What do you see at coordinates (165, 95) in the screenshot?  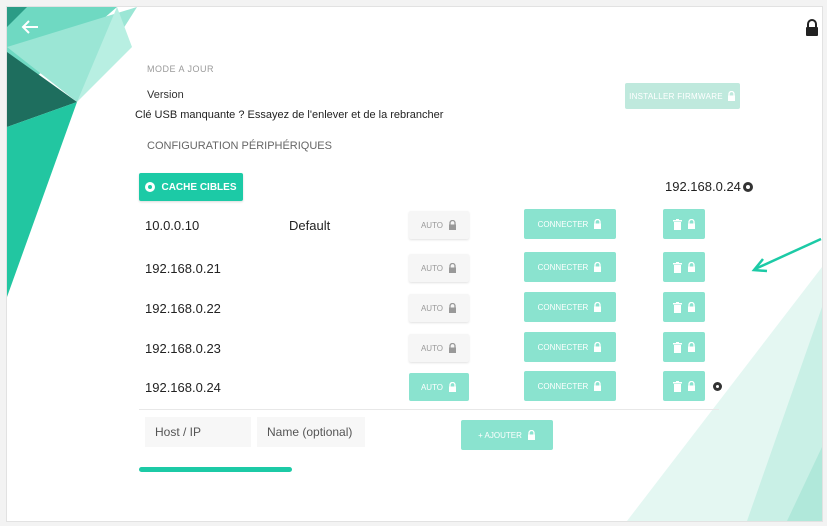 I see `version-label: Version` at bounding box center [165, 95].